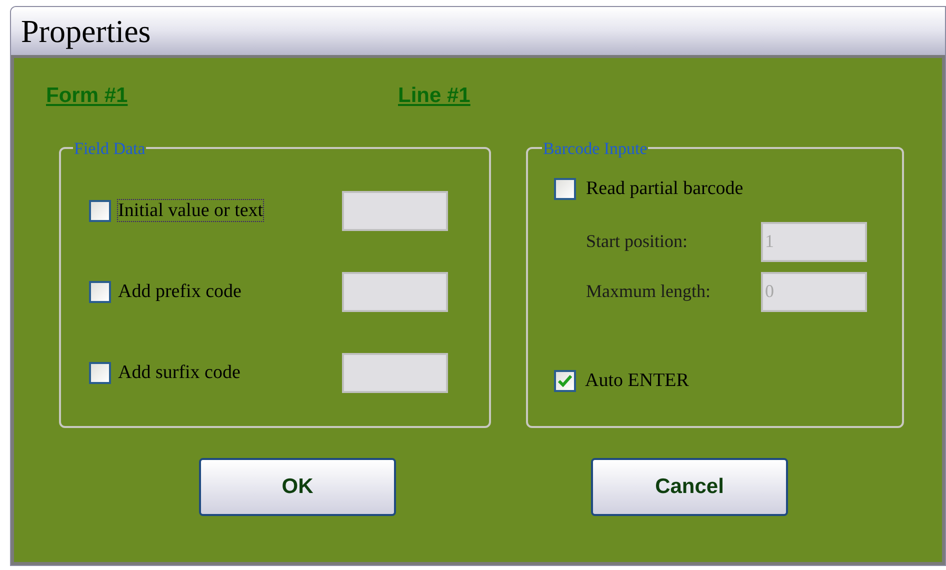  Describe the element at coordinates (297, 487) in the screenshot. I see `dialog-button: OK` at that location.